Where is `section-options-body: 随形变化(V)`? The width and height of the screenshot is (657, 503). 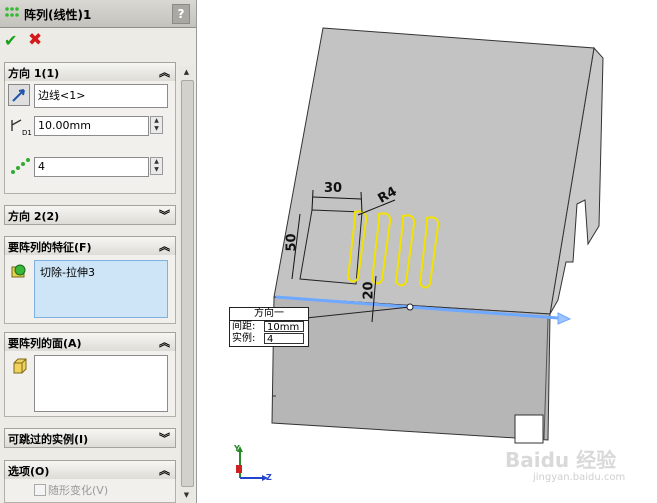 section-options-body: 随形变化(V) is located at coordinates (90, 491).